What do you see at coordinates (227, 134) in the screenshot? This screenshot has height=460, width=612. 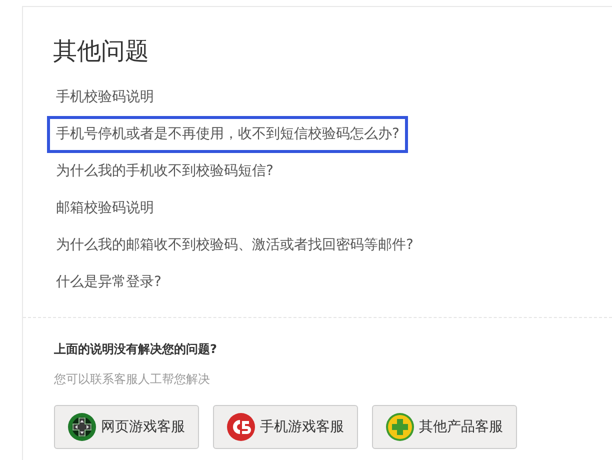 I see `question-link: 手机号停机或者是不再使用，收不到短信校验码怎么办?` at bounding box center [227, 134].